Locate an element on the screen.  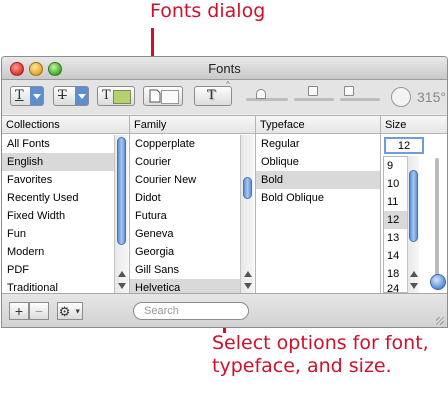
size-list: 9 10 11 12 13 14 18 24 is located at coordinates (396, 224).